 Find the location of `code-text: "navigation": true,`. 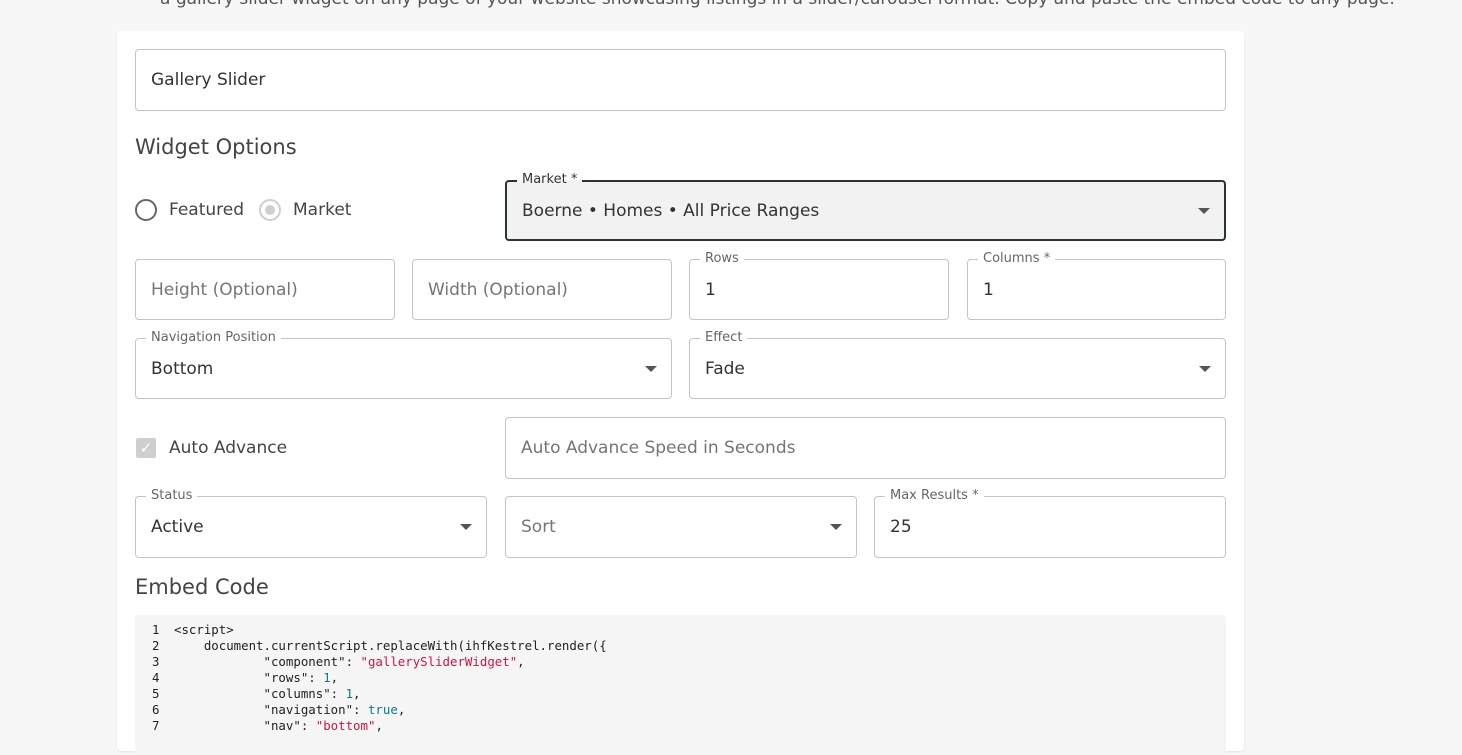

code-text: "navigation": true, is located at coordinates (290, 709).